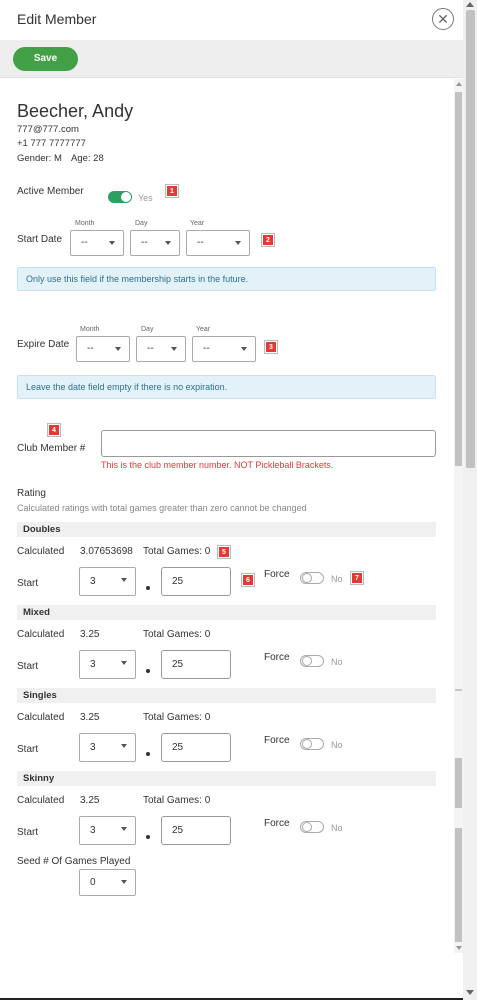  Describe the element at coordinates (57, 19) in the screenshot. I see `page-title: Edit Member` at that location.